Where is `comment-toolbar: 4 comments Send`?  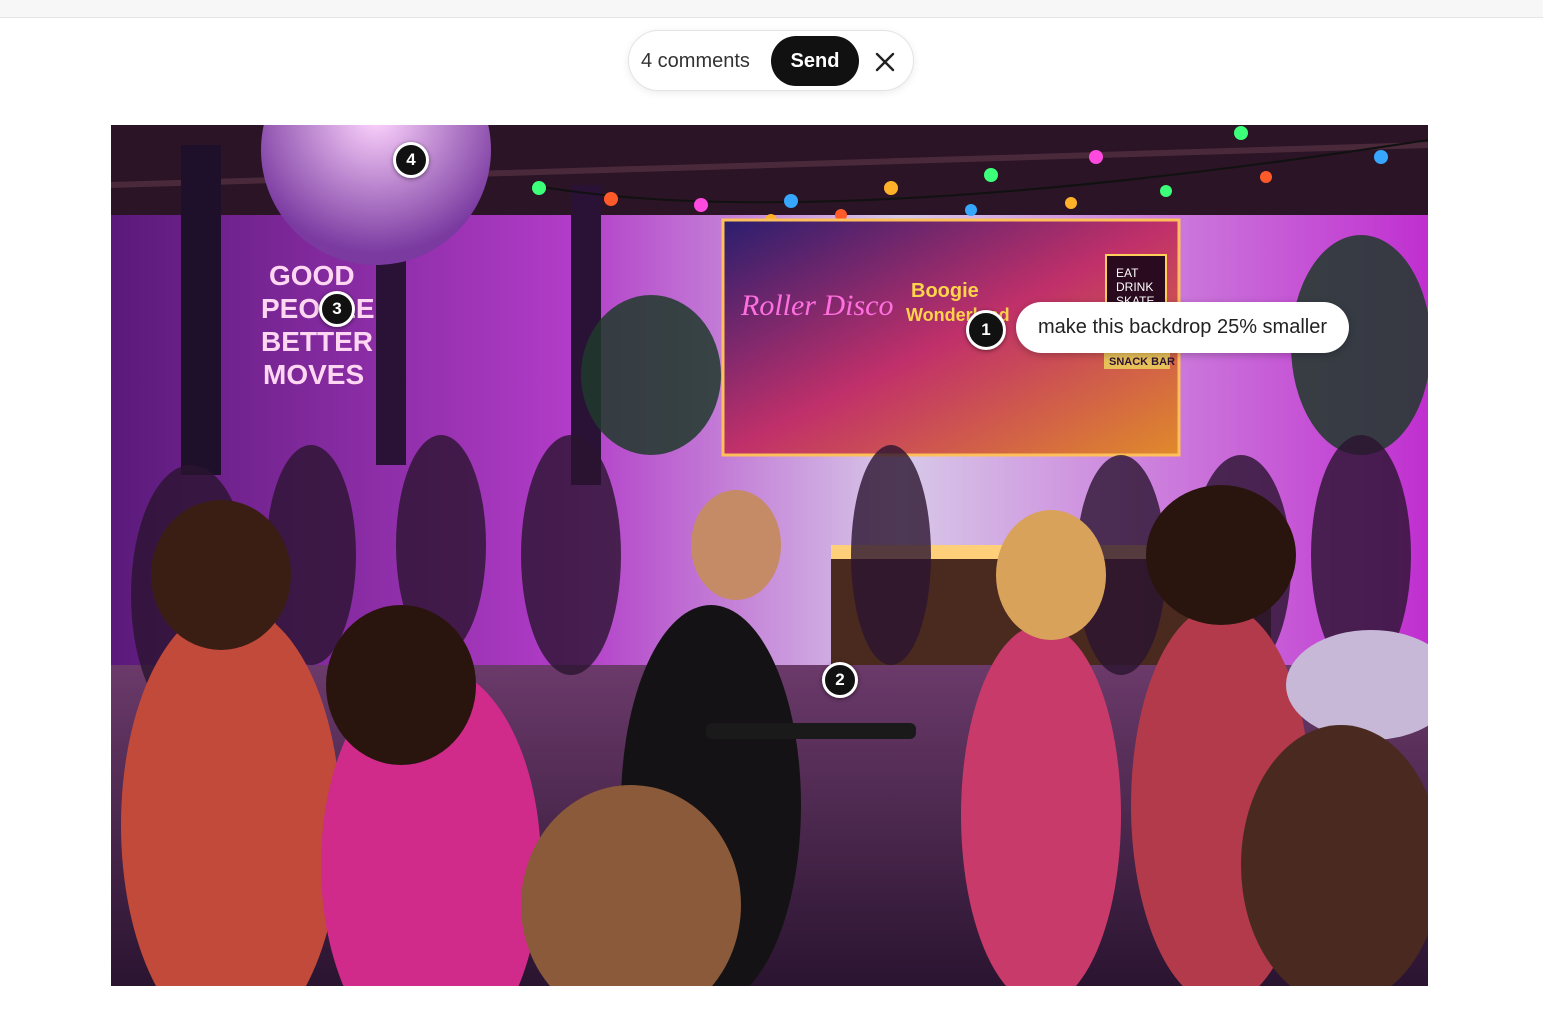 comment-toolbar: 4 comments Send is located at coordinates (771, 60).